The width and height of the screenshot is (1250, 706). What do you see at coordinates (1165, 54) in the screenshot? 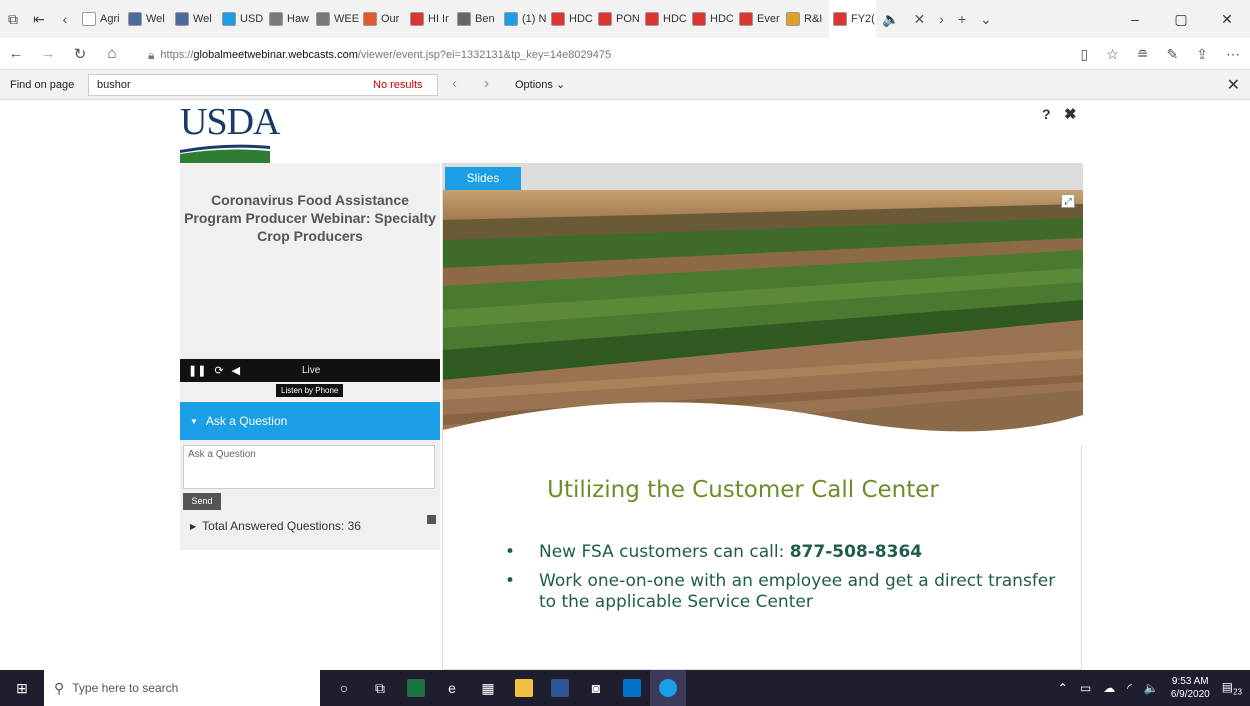
I see `toolbar-right: ▯ ☆ ≘ ✎ ⇪ ⋯` at bounding box center [1165, 54].